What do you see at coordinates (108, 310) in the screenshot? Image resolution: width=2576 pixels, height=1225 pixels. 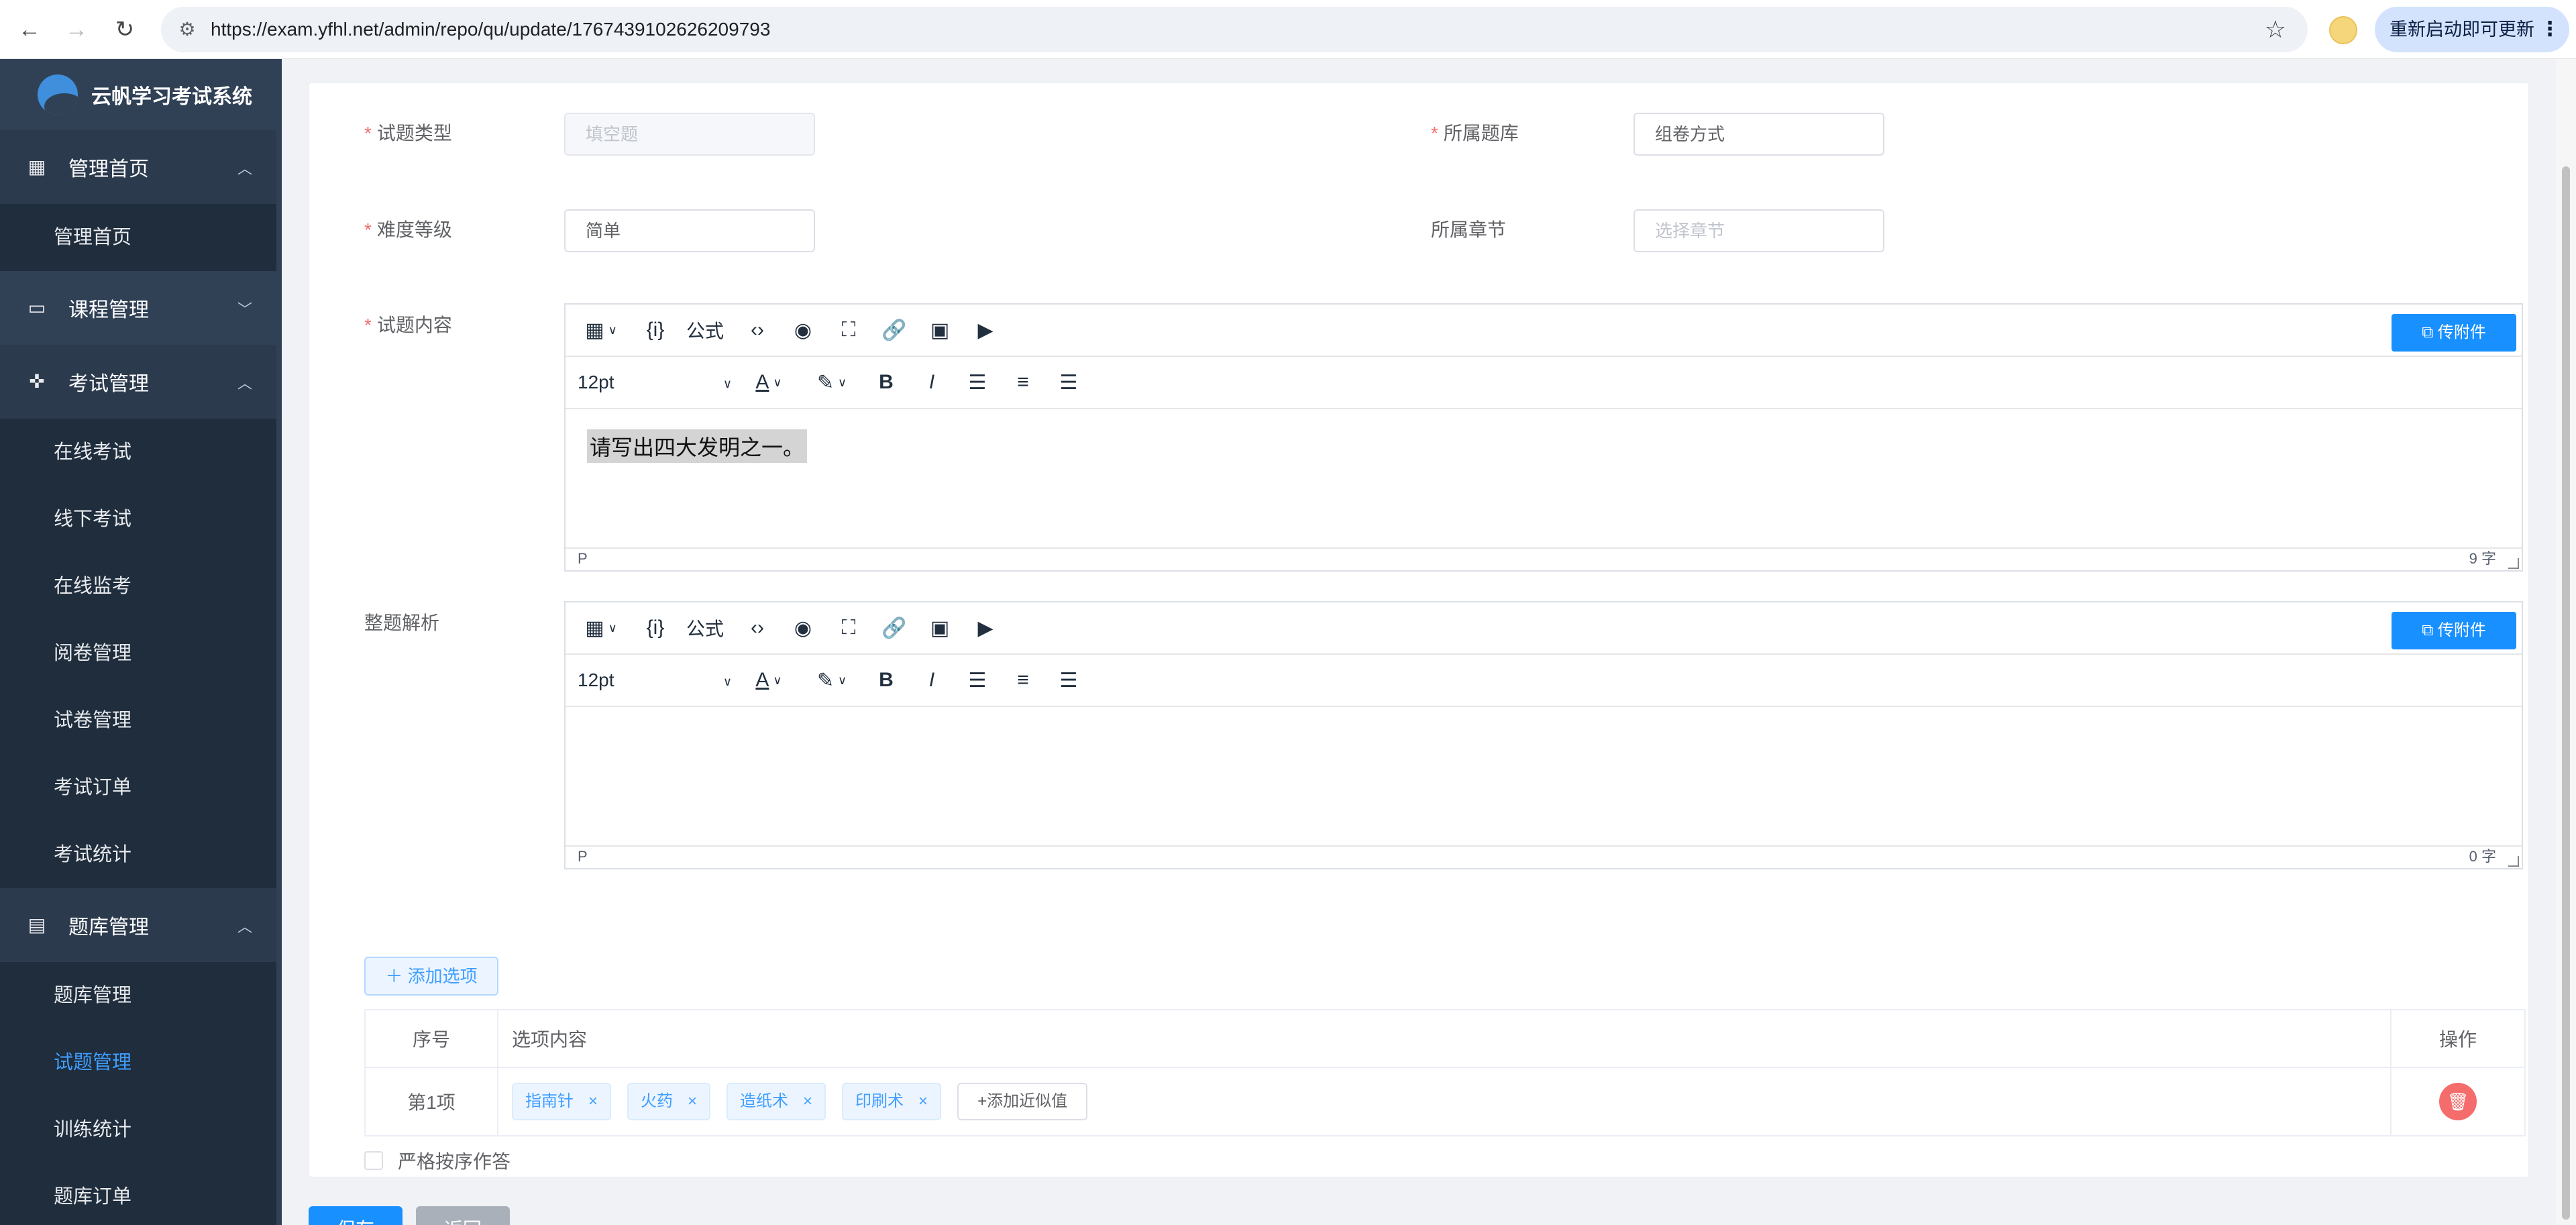 I see `menu-group-label: 课程管理` at bounding box center [108, 310].